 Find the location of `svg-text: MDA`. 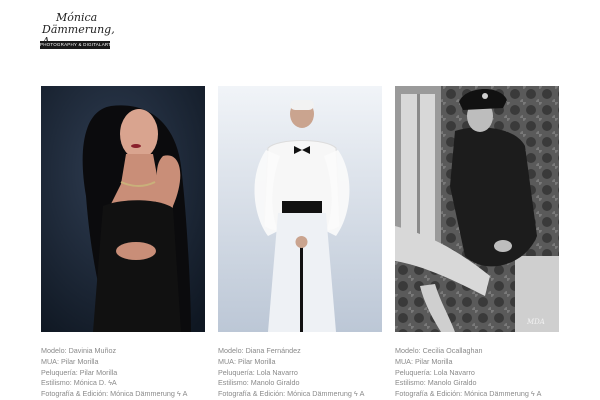

svg-text: MDA is located at coordinates (535, 322).